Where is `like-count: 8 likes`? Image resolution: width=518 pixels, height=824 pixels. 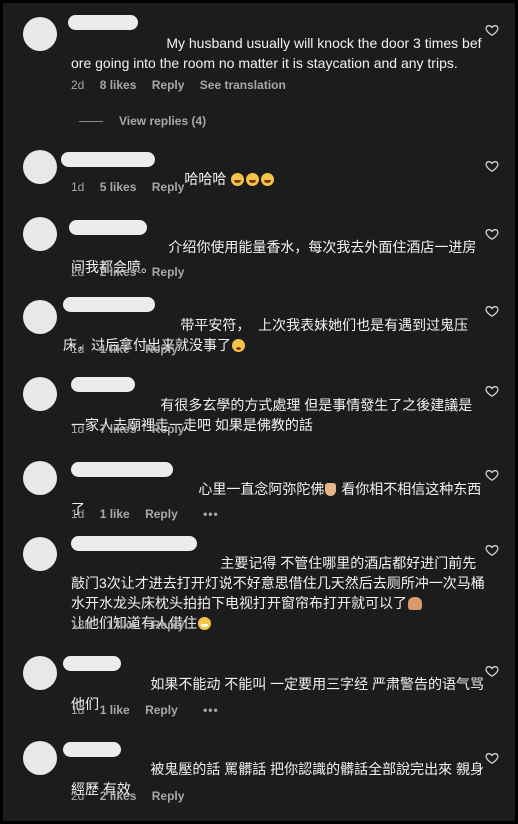 like-count: 8 likes is located at coordinates (118, 85).